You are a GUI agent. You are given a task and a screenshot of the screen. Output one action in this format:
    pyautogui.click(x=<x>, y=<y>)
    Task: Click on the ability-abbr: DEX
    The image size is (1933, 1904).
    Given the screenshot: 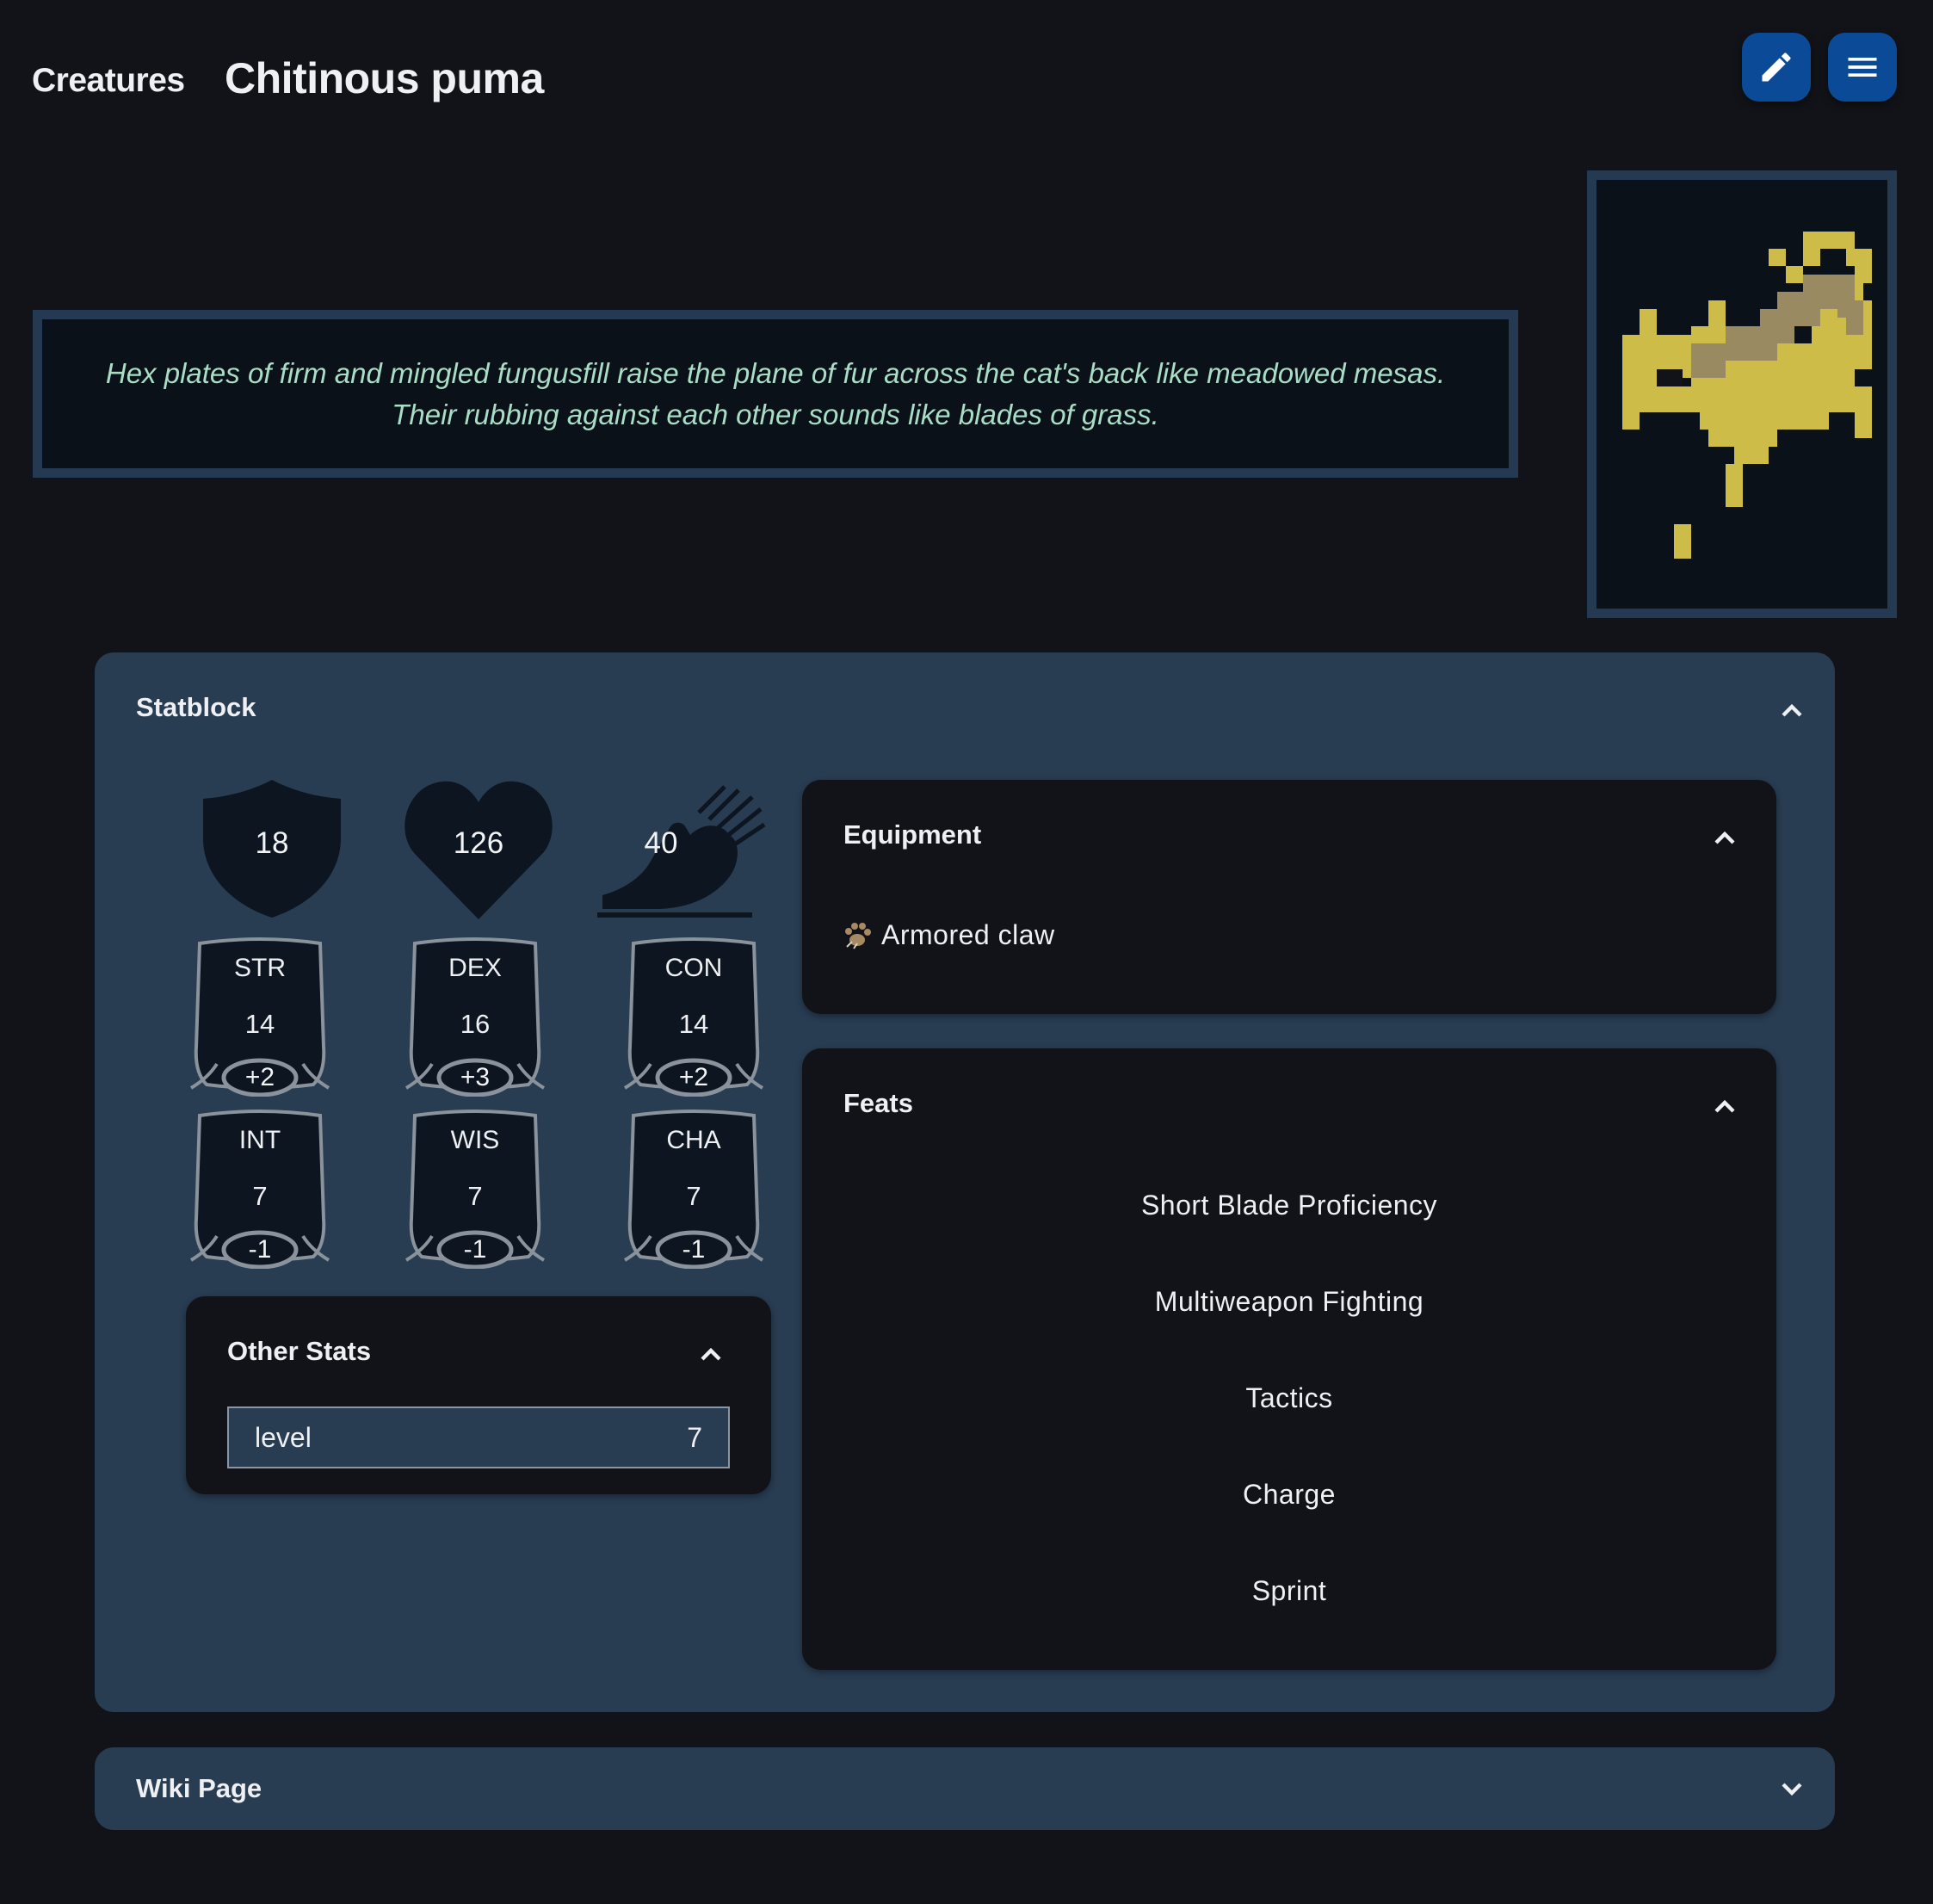 What is the action you would take?
    pyautogui.click(x=475, y=968)
    